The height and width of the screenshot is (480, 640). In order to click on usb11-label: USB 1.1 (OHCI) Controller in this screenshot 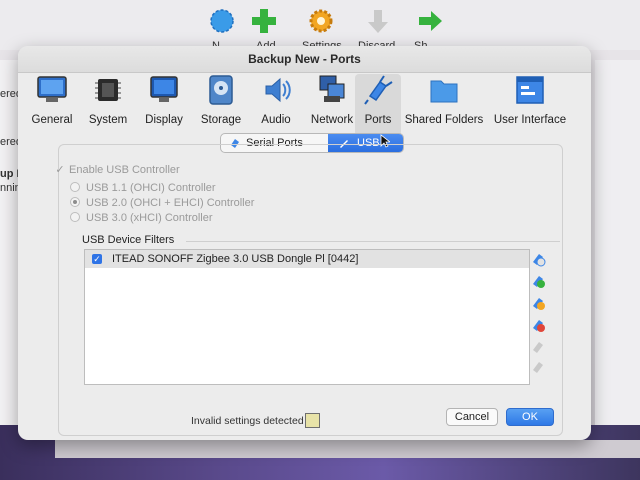, I will do `click(151, 188)`.